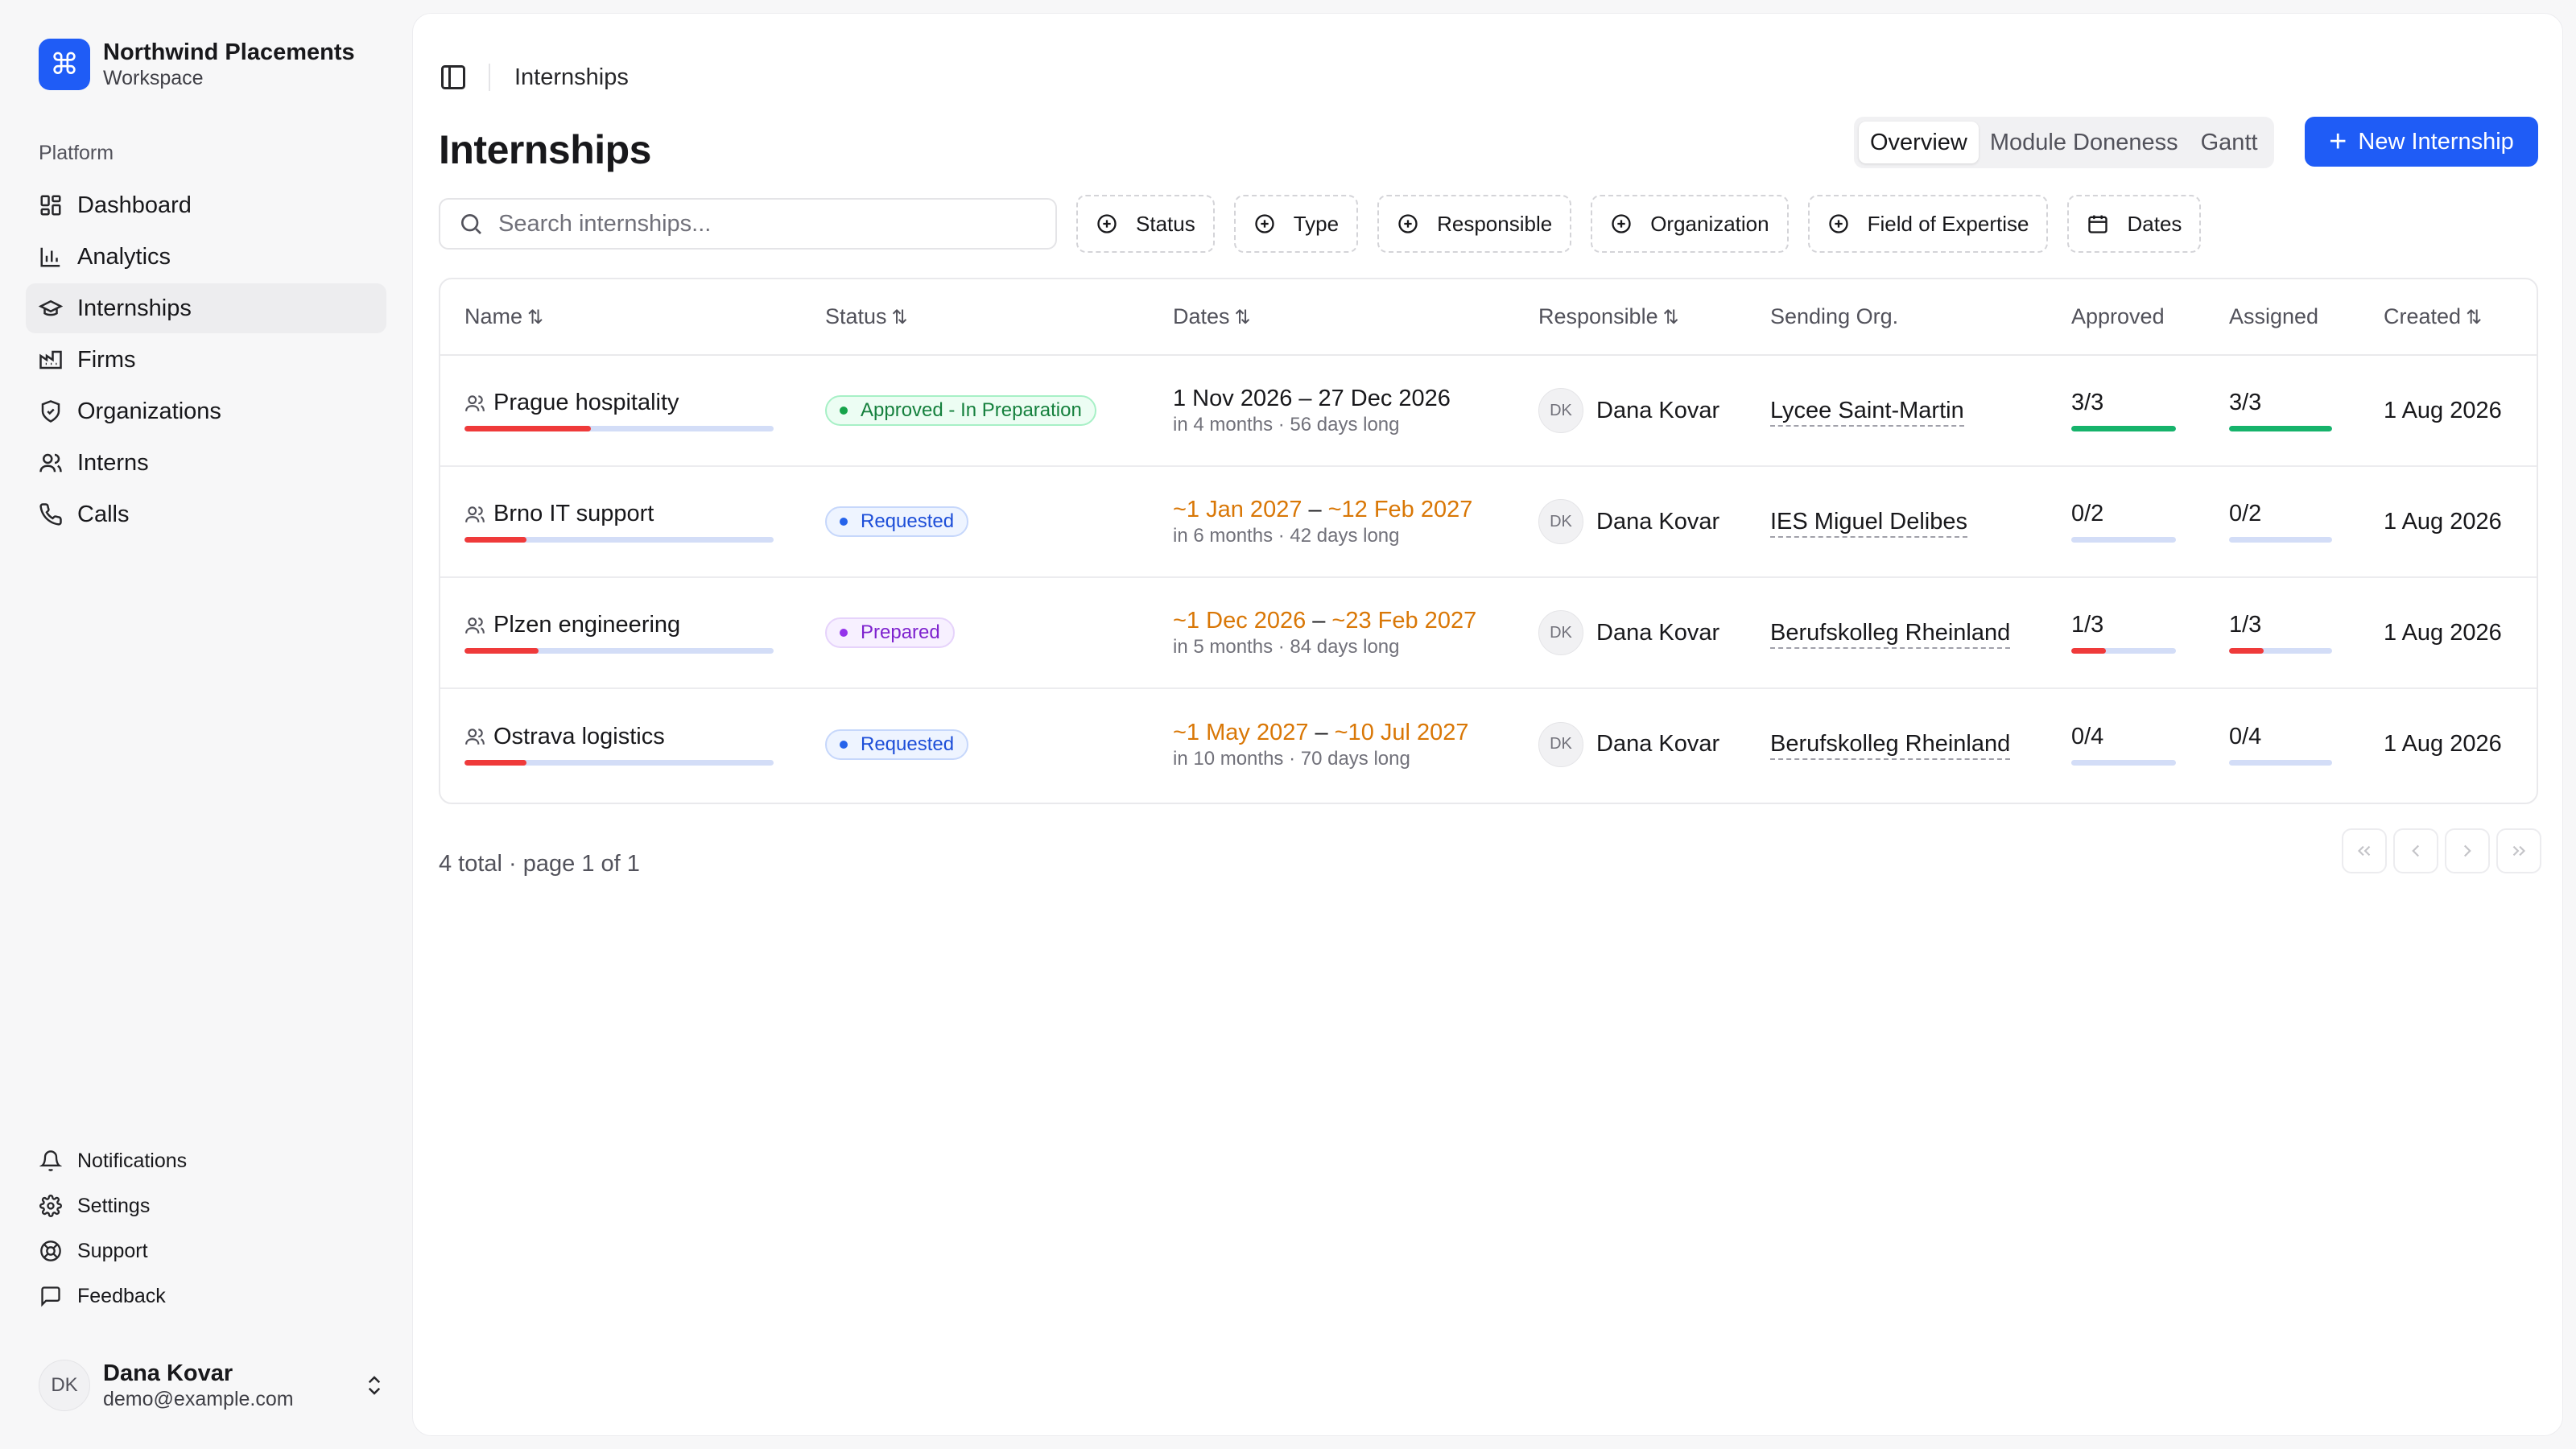 This screenshot has height=1449, width=2576. What do you see at coordinates (1286, 536) in the screenshot?
I see `date-duration: in 6 months · 42 days long` at bounding box center [1286, 536].